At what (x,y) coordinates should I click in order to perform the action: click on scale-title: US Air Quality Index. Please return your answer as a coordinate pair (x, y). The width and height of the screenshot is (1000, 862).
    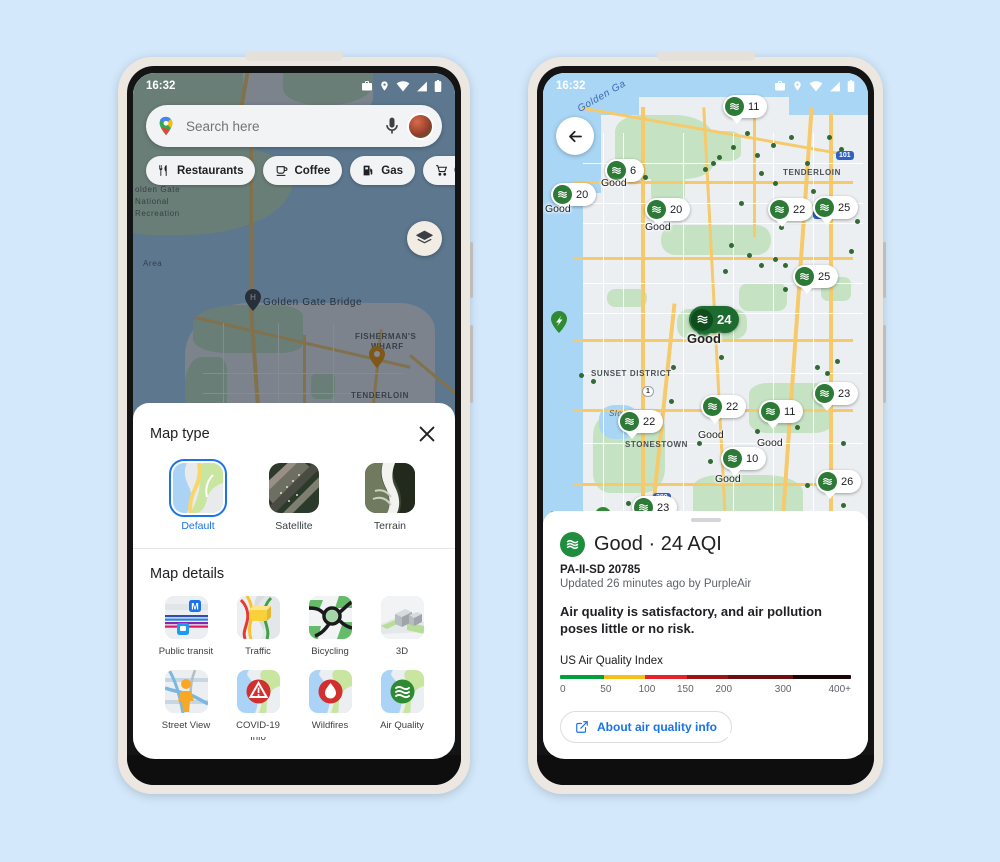
    Looking at the image, I should click on (611, 660).